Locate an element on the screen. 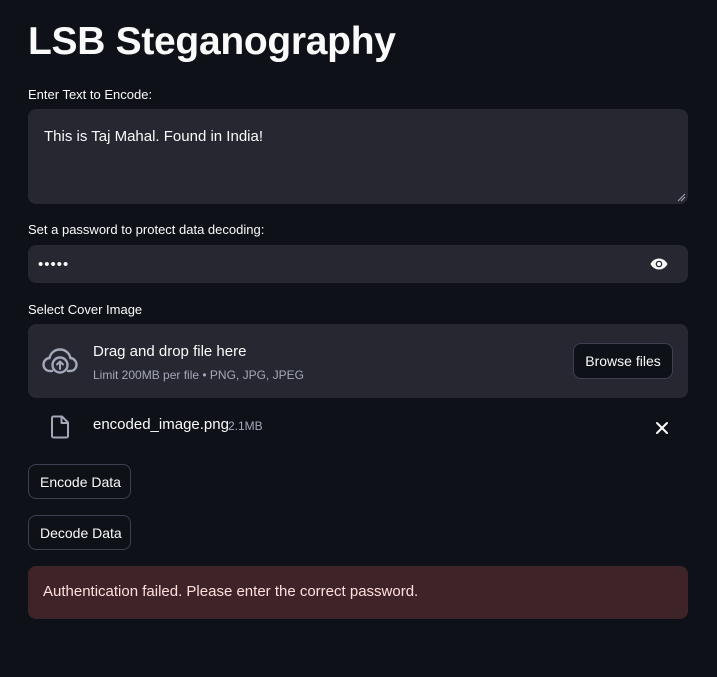  close-icon is located at coordinates (662, 428).